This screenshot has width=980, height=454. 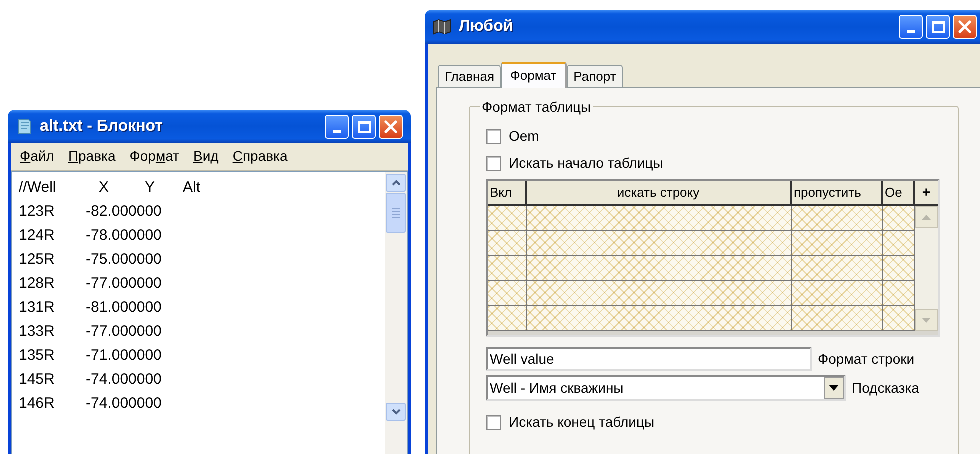 I want to click on scroll-down-button, so click(x=396, y=412).